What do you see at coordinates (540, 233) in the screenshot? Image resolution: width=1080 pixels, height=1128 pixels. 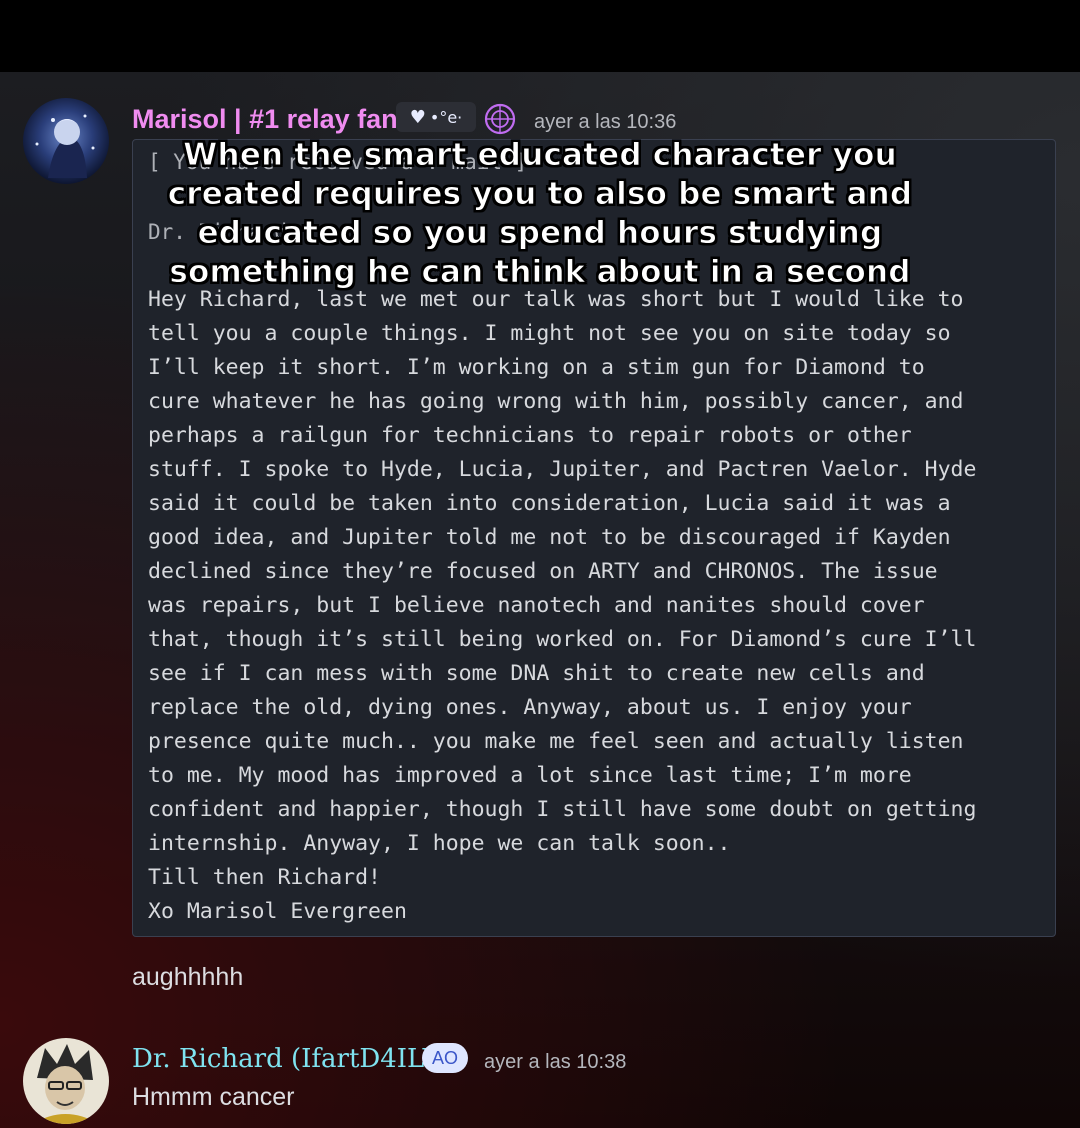 I see `caption-line: educated so you spend hours studying` at bounding box center [540, 233].